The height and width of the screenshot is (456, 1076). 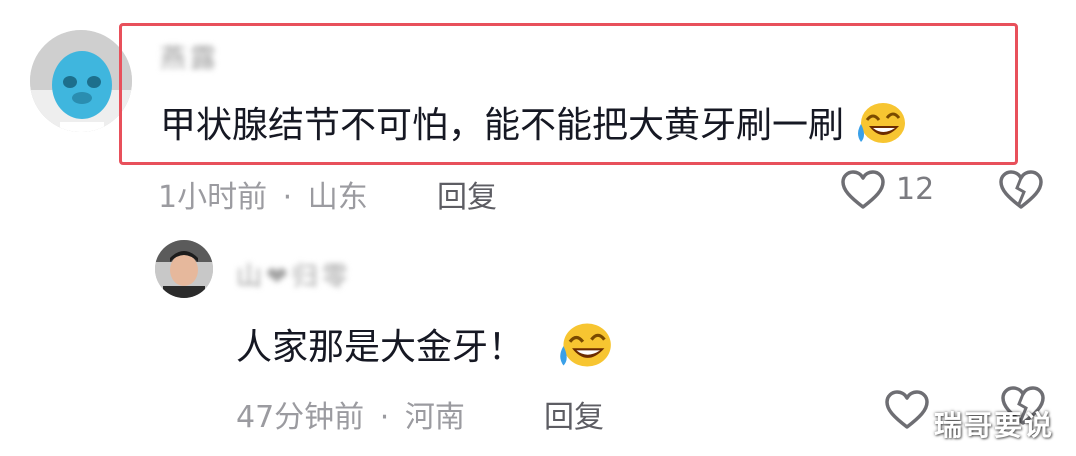 What do you see at coordinates (434, 417) in the screenshot?
I see `reply-location: 河南` at bounding box center [434, 417].